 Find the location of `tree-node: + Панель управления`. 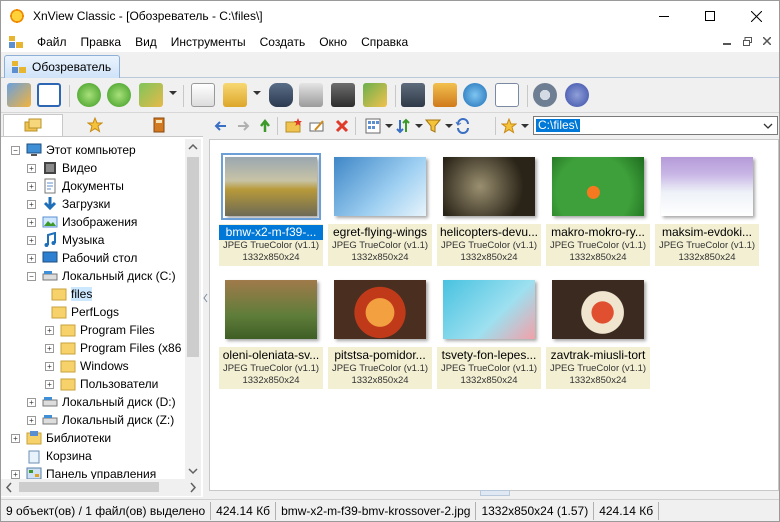

tree-node: + Панель управления is located at coordinates (83, 472).